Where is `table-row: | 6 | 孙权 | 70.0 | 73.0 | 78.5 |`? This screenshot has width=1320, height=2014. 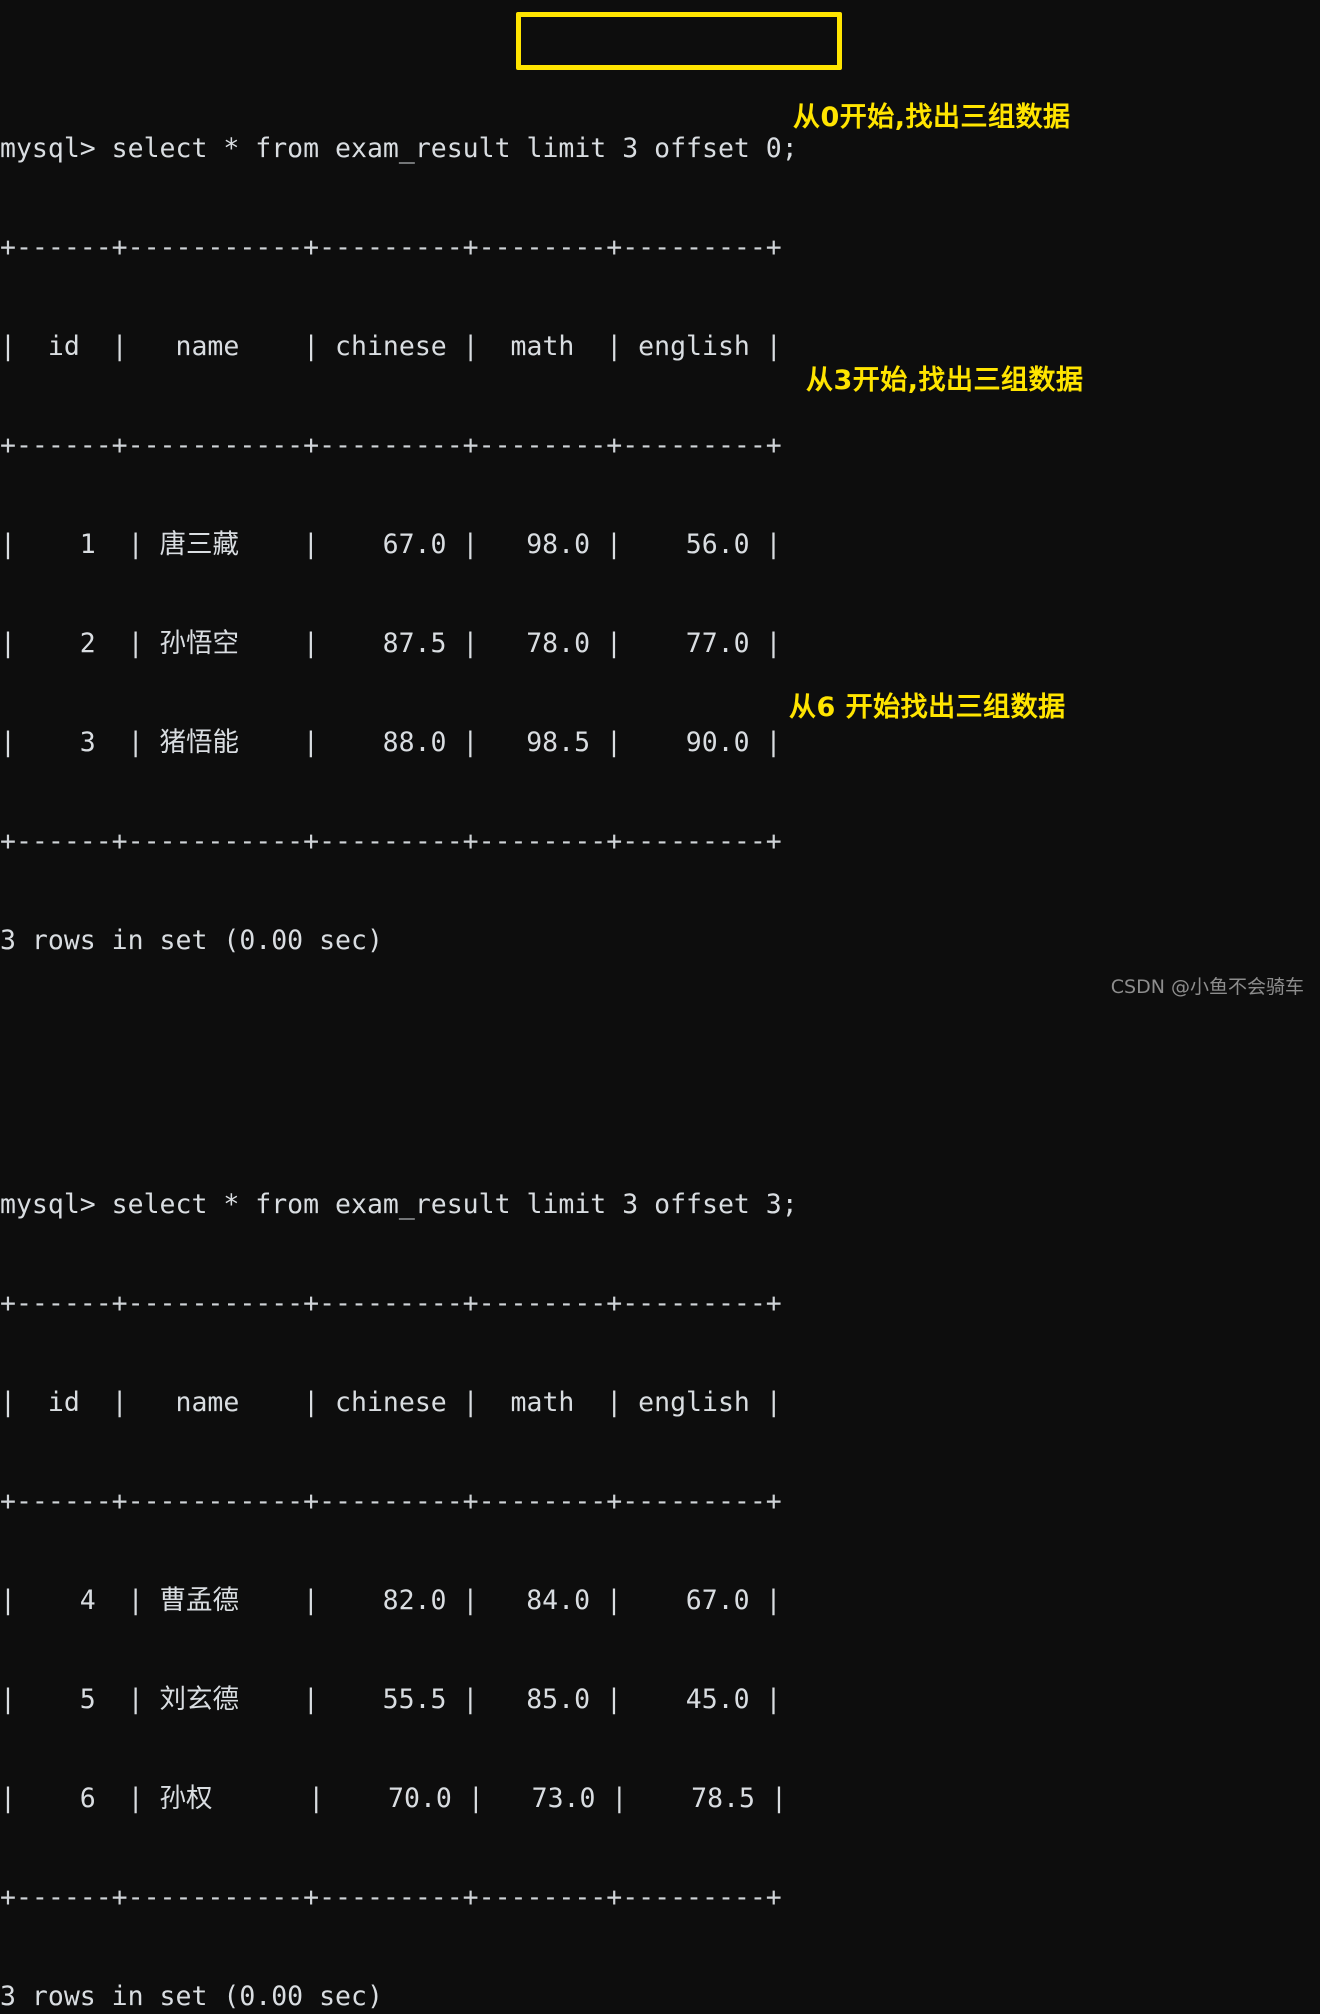 table-row: | 6 | 孙权 | 70.0 | 73.0 | 78.5 | is located at coordinates (660, 1798).